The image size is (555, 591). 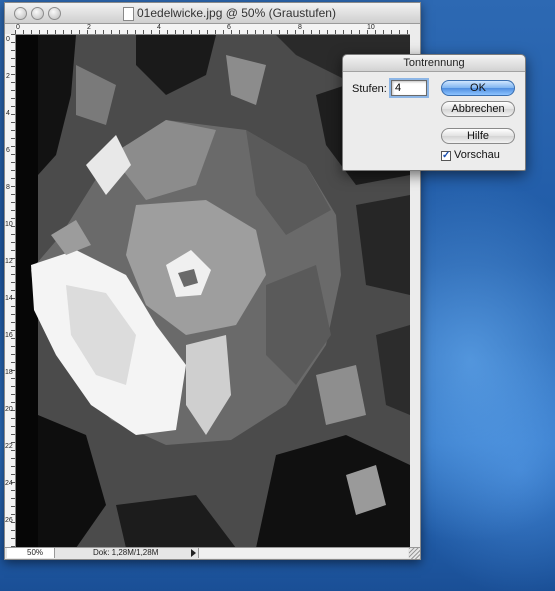 I want to click on ruler-label: 14, so click(x=9, y=298).